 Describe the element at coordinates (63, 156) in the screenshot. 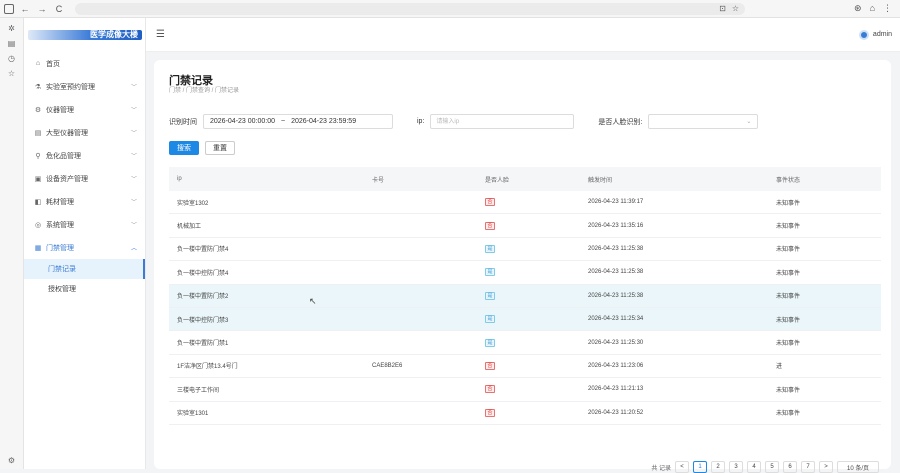

I see `sidebar-item-label: 危化品管理` at that location.